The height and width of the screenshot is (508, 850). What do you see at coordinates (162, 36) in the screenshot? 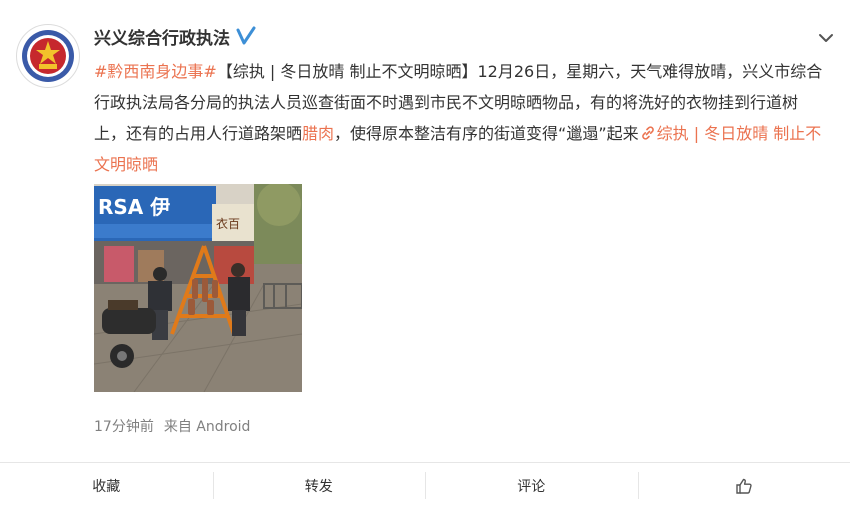
I see `author-name: 兴义综合行政执法` at bounding box center [162, 36].